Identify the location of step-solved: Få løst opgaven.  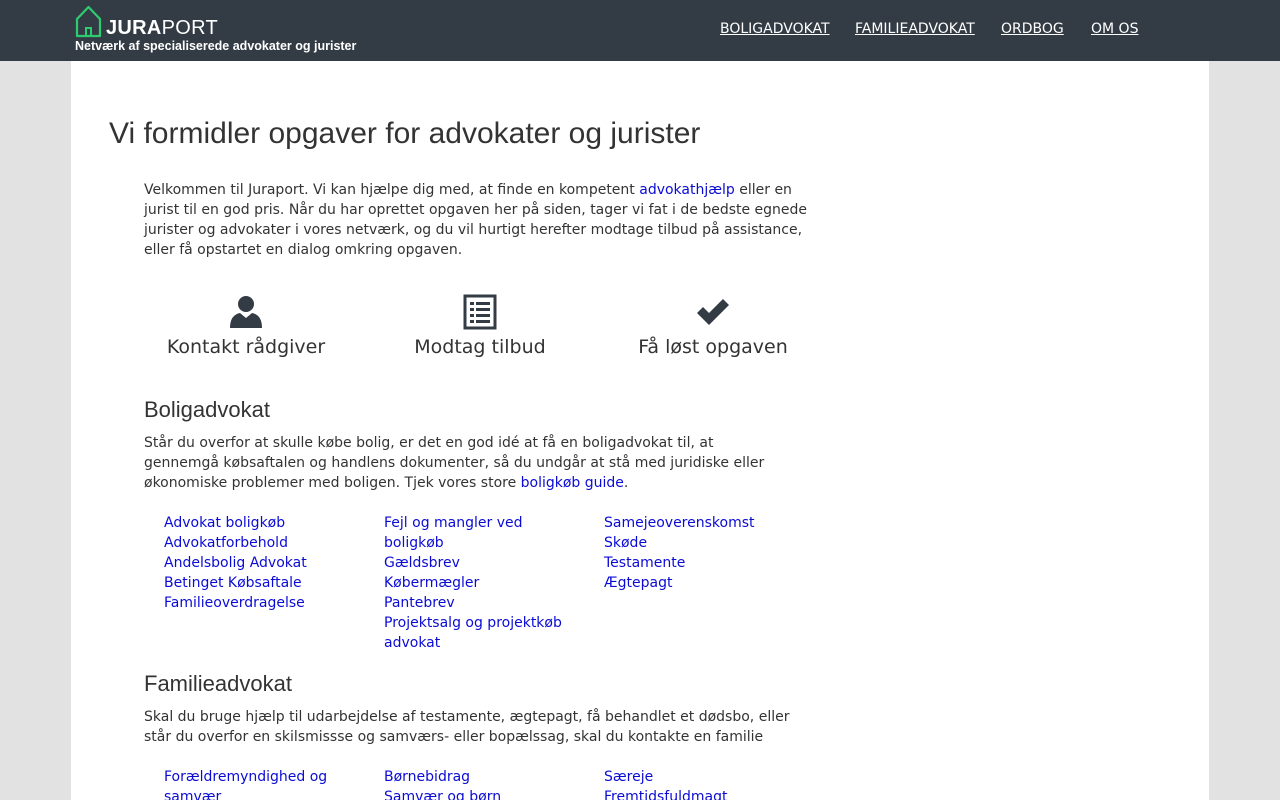
(713, 326).